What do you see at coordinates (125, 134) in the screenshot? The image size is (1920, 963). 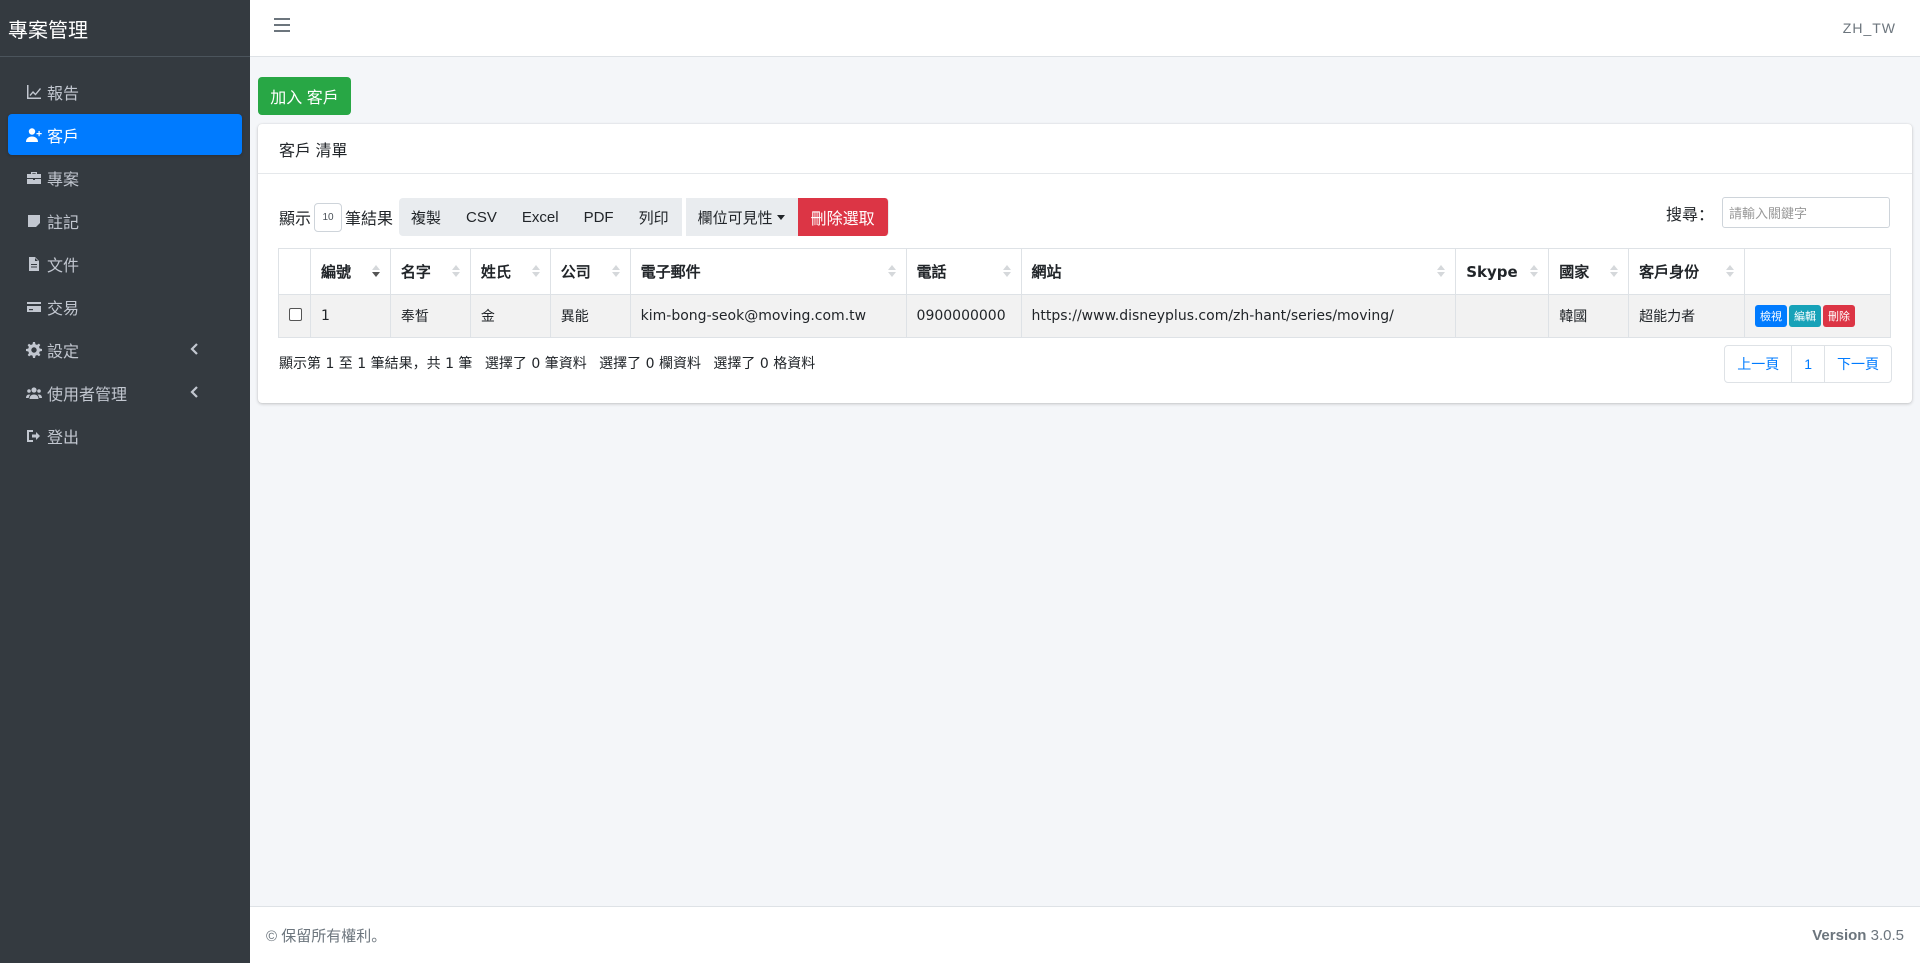 I see `sidebar-item-clients: 客戶` at bounding box center [125, 134].